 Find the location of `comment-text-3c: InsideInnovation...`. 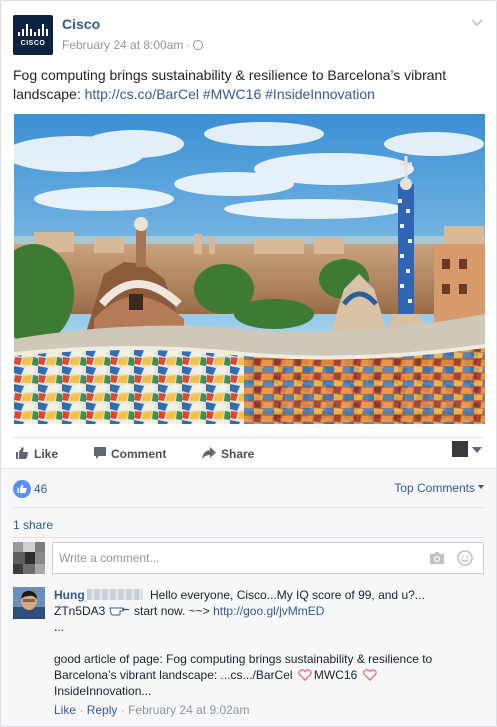

comment-text-3c: InsideInnovation... is located at coordinates (103, 691).